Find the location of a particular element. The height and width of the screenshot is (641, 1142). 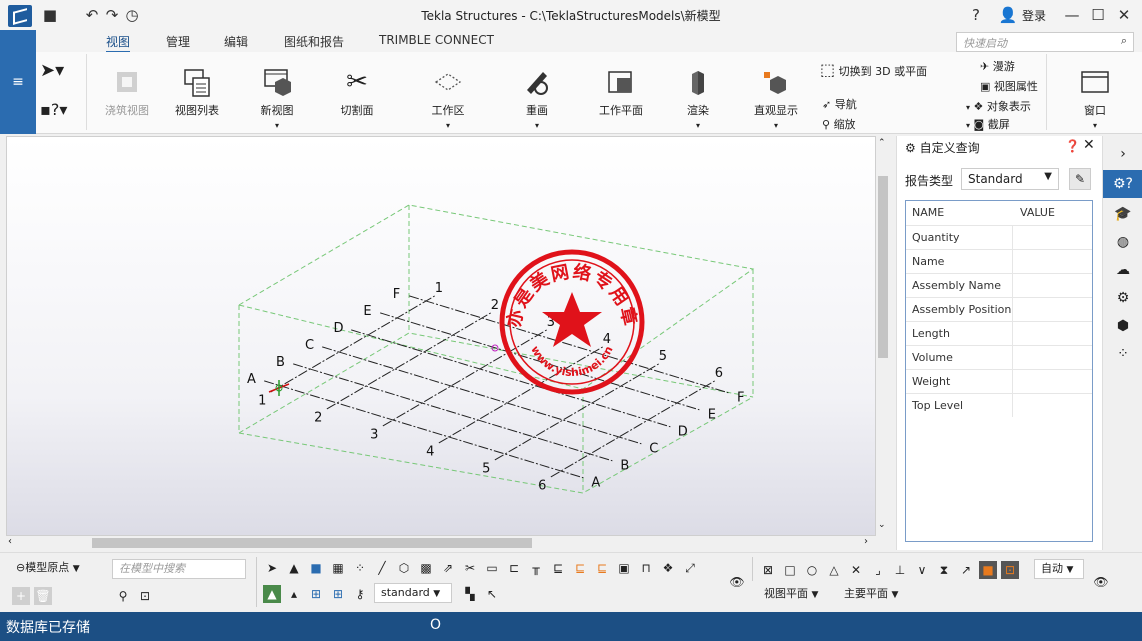

learning-cap-icon: 🎓 is located at coordinates (1123, 214).